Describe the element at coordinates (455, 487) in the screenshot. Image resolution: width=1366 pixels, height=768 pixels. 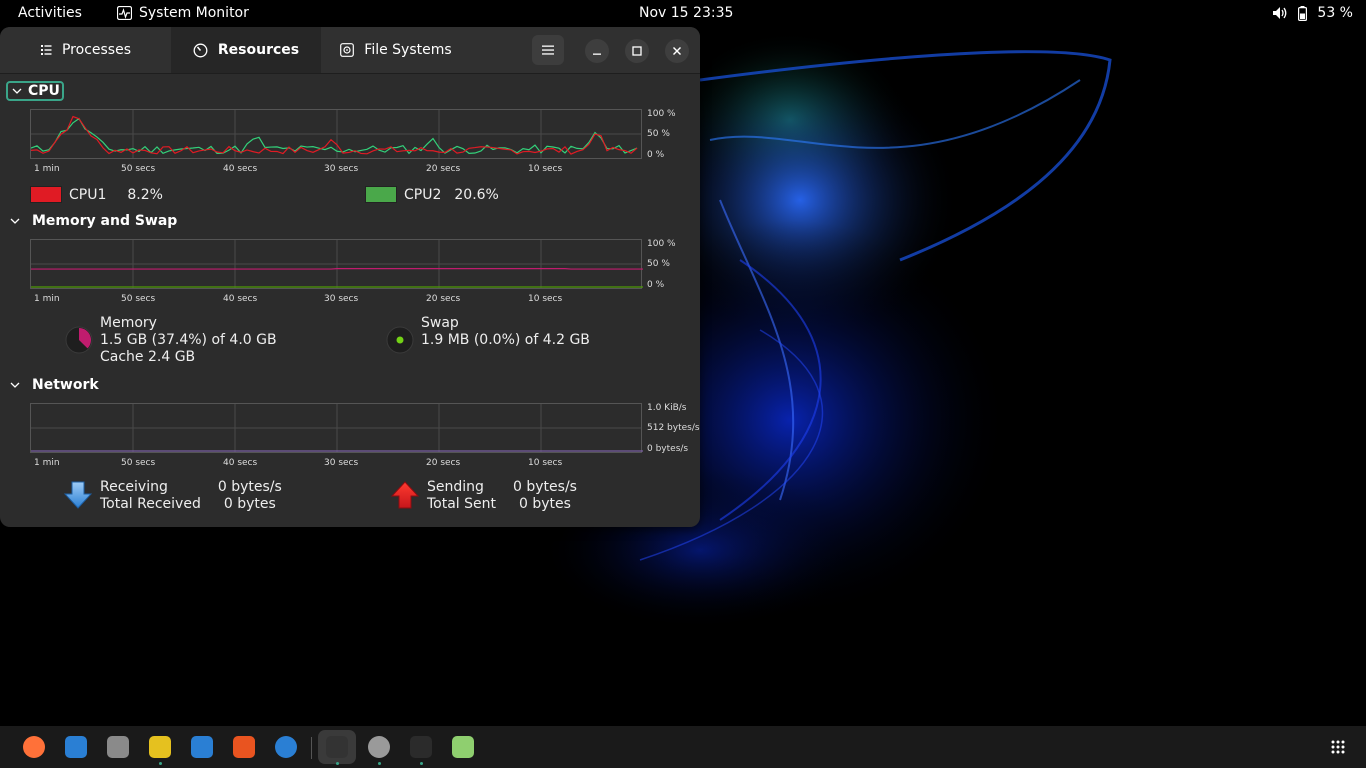
I see `sending-label: Sending` at that location.